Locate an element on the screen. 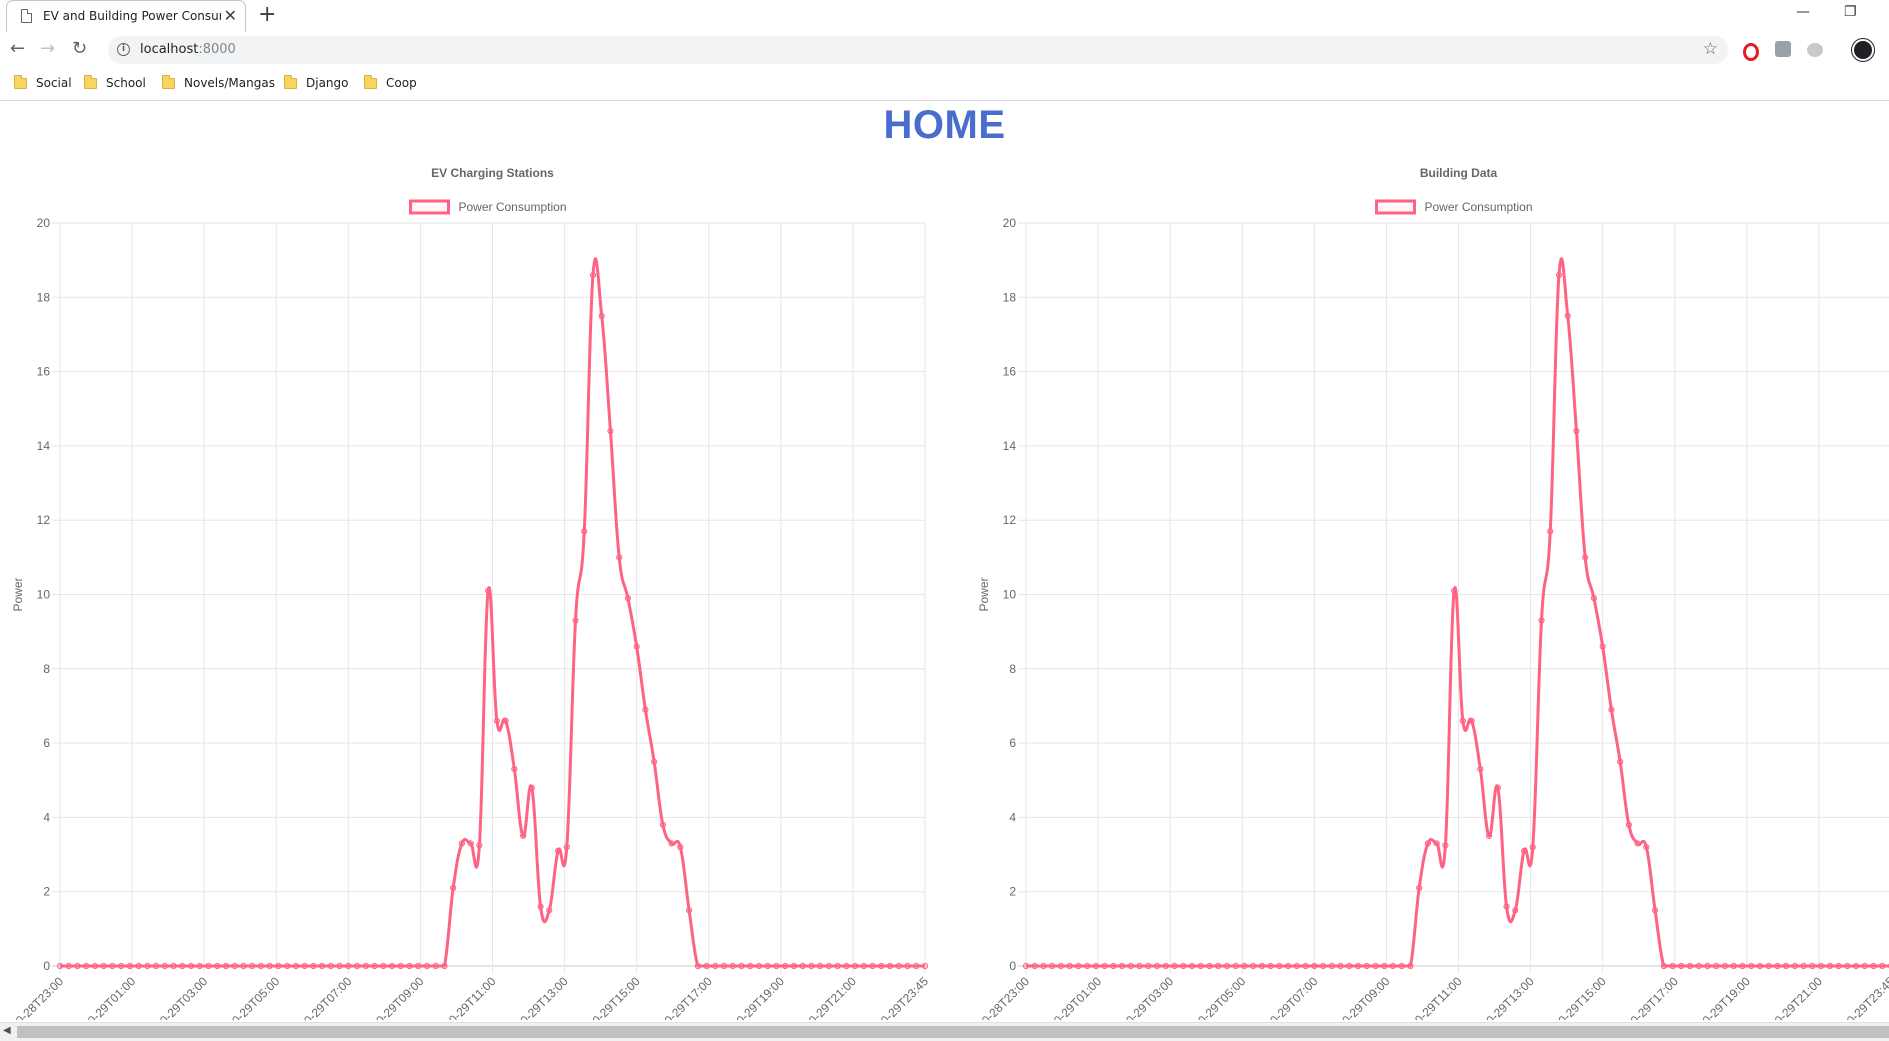 The width and height of the screenshot is (1889, 1041). discord-extension-icon is located at coordinates (1815, 50).